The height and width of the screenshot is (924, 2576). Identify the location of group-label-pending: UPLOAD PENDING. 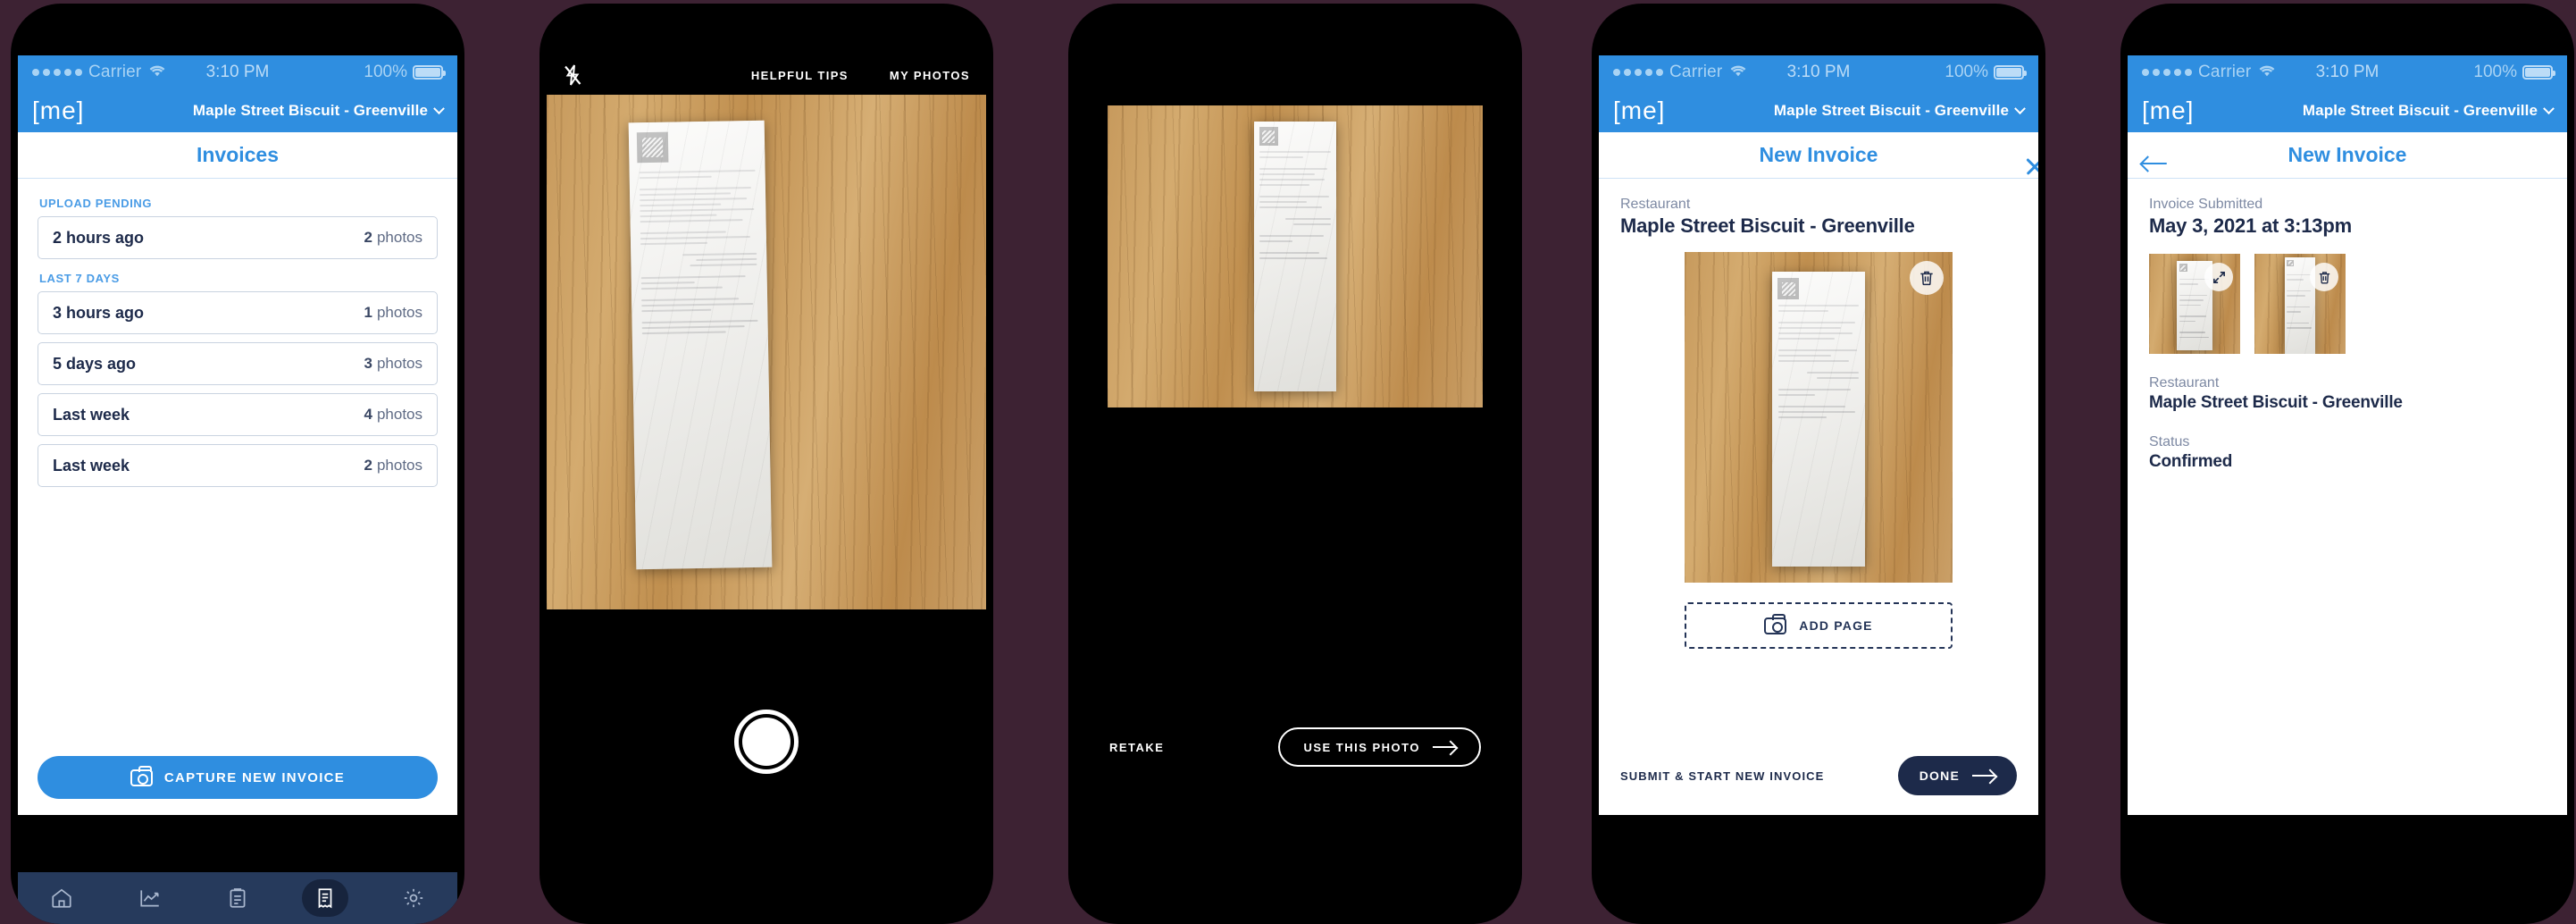
(96, 203).